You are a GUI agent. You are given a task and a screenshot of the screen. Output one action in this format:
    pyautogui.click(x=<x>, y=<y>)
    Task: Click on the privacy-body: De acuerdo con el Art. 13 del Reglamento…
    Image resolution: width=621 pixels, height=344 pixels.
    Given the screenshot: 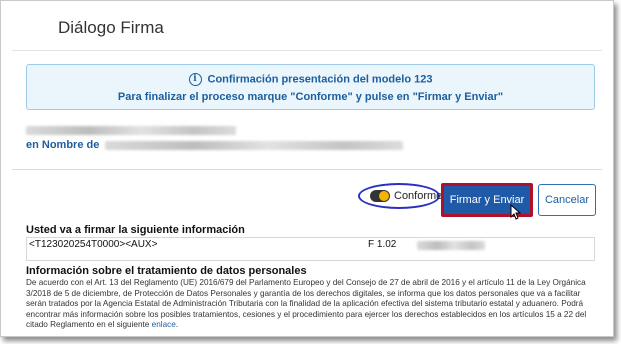 What is the action you would take?
    pyautogui.click(x=306, y=304)
    